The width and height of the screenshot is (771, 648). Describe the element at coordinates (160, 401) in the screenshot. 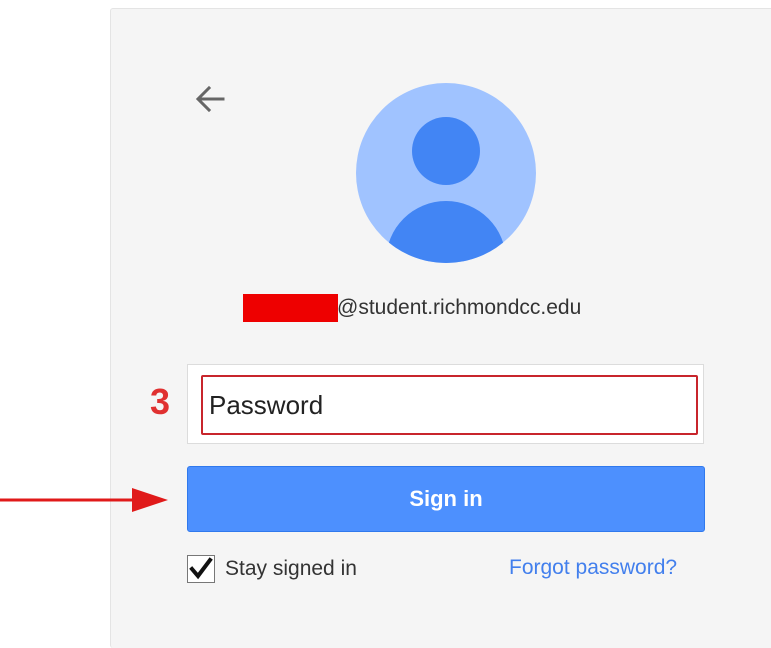

I see `step-number-annotation: 3` at that location.